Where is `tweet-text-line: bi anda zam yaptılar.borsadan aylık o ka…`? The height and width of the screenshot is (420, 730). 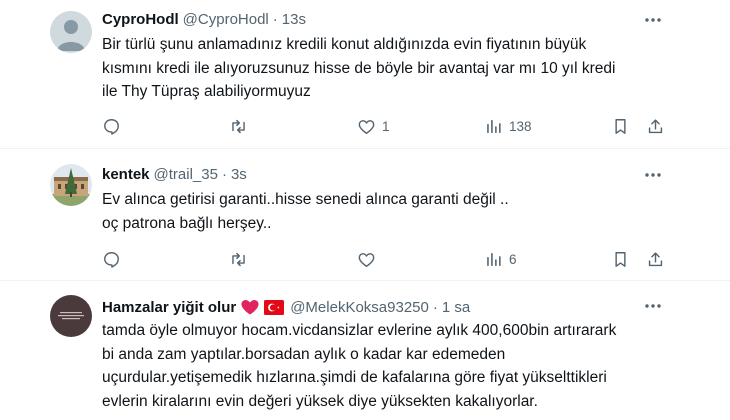 tweet-text-line: bi anda zam yaptılar.borsadan aylık o ka… is located at coordinates (304, 354).